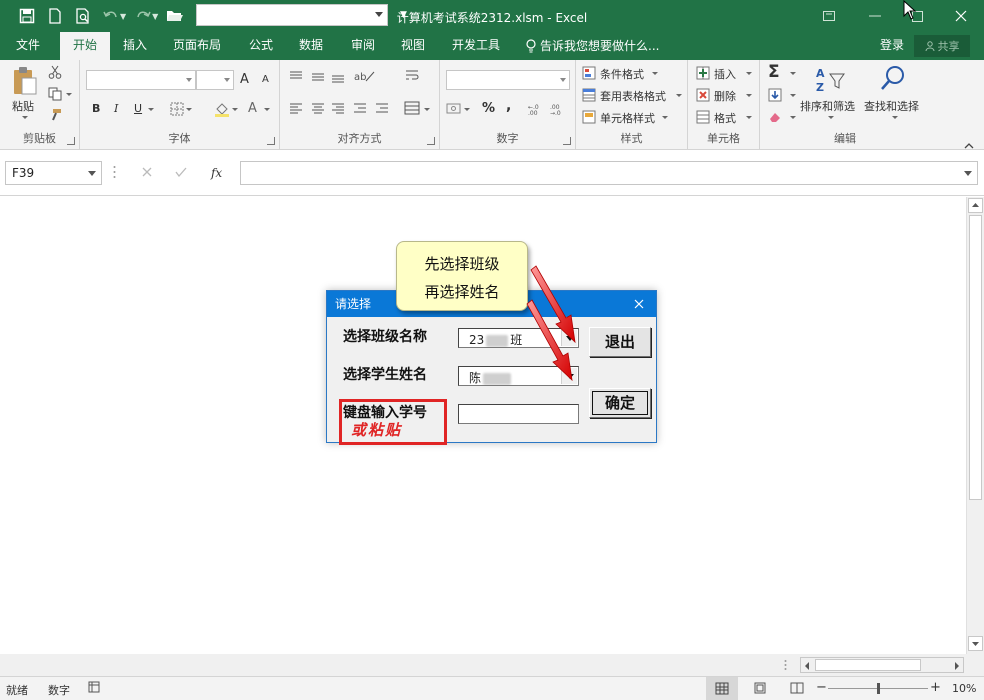  What do you see at coordinates (807, 667) in the screenshot?
I see `scroll-left-icon` at bounding box center [807, 667].